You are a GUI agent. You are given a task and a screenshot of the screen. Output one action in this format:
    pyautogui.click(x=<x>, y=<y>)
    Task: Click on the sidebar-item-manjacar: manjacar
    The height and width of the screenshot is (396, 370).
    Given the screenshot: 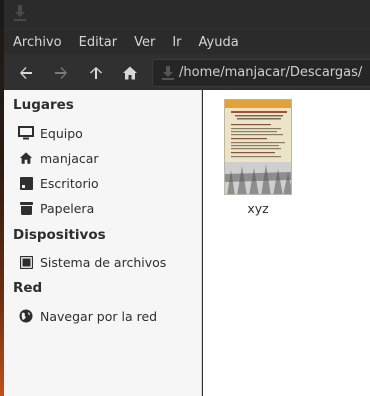 What is the action you would take?
    pyautogui.click(x=108, y=158)
    